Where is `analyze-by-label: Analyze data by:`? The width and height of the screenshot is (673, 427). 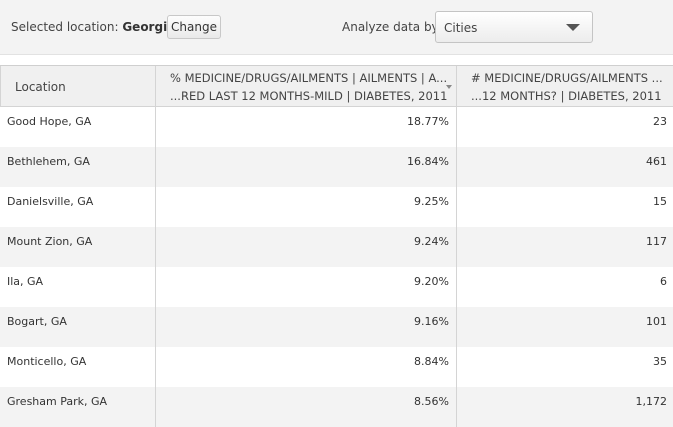 analyze-by-label: Analyze data by: is located at coordinates (392, 27).